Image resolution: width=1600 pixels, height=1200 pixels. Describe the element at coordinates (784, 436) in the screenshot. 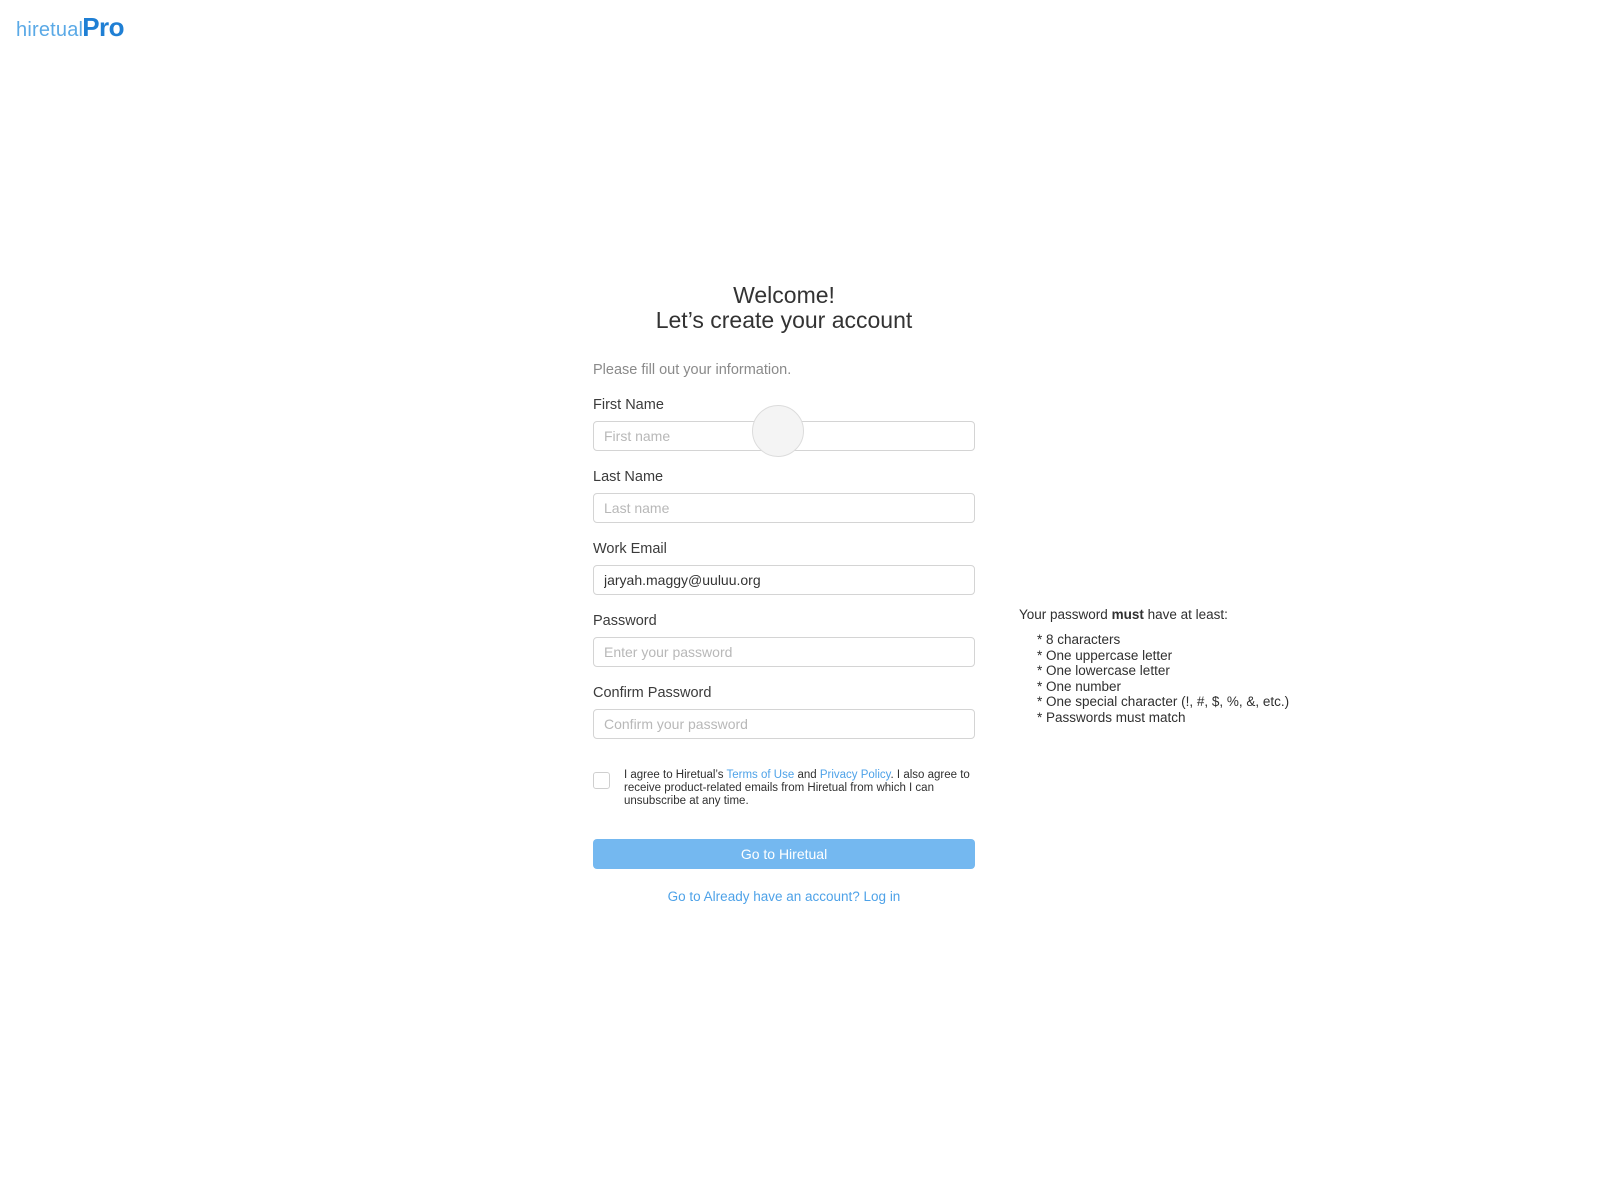

I see `first-name-input` at that location.